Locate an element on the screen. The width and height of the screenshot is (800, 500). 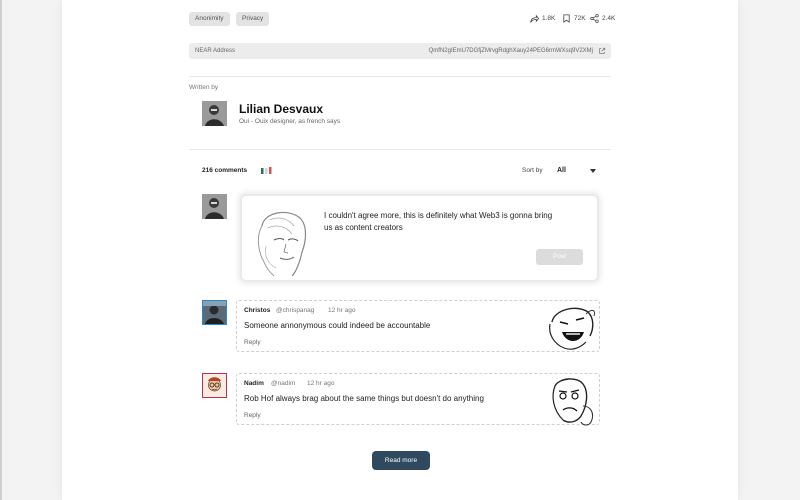
page-edge is located at coordinates (1, 250).